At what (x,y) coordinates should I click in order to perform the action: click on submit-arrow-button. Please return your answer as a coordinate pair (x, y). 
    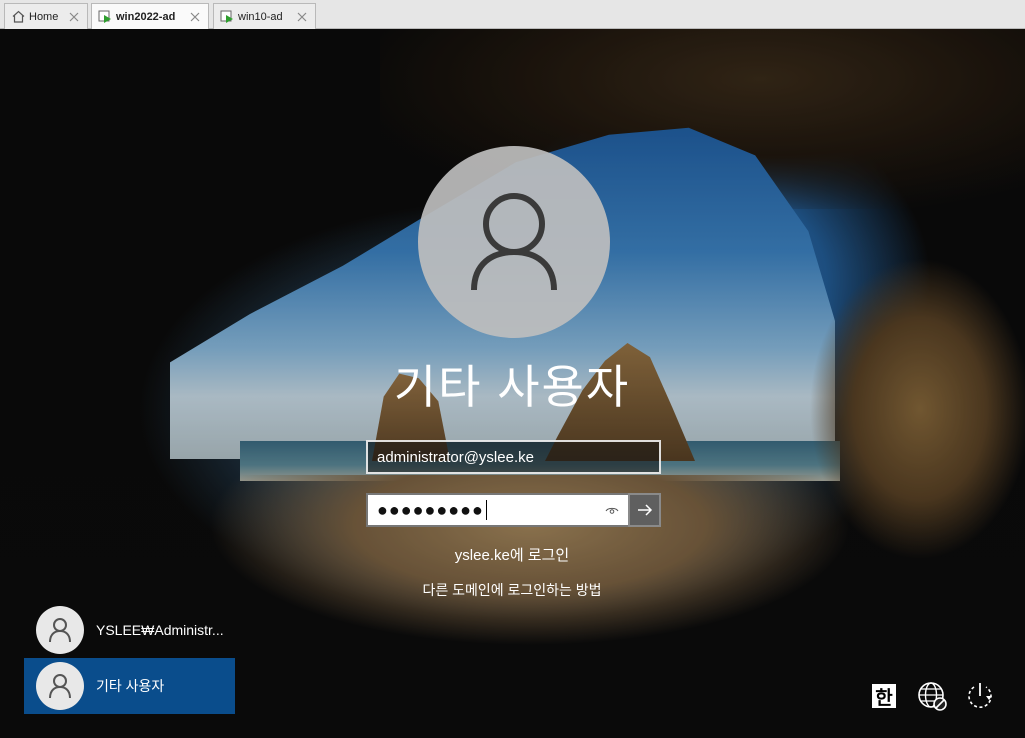
    Looking at the image, I should click on (644, 510).